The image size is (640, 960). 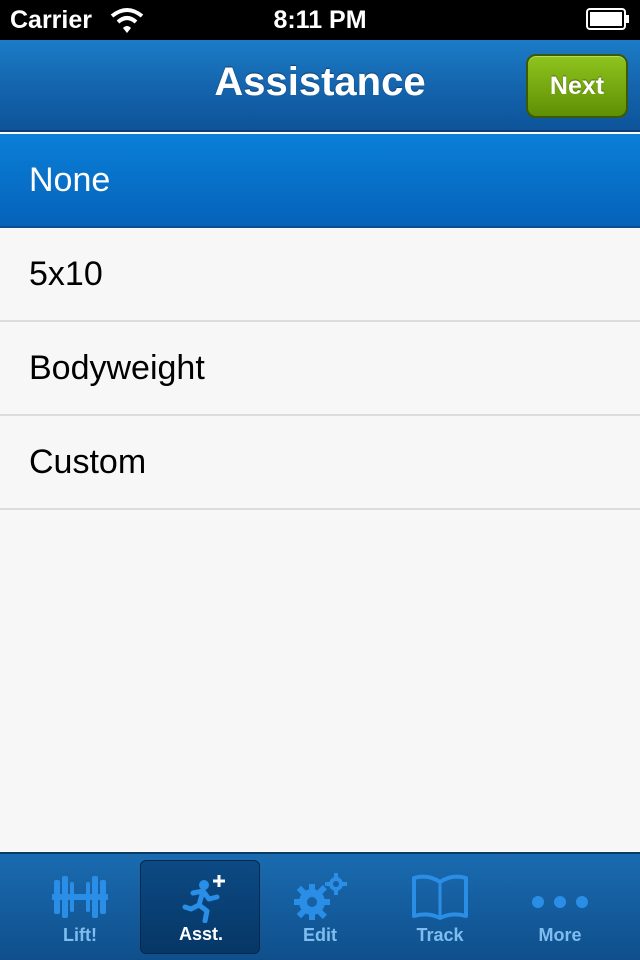 I want to click on status-bar: Carrier 8:11 PM, so click(x=320, y=20).